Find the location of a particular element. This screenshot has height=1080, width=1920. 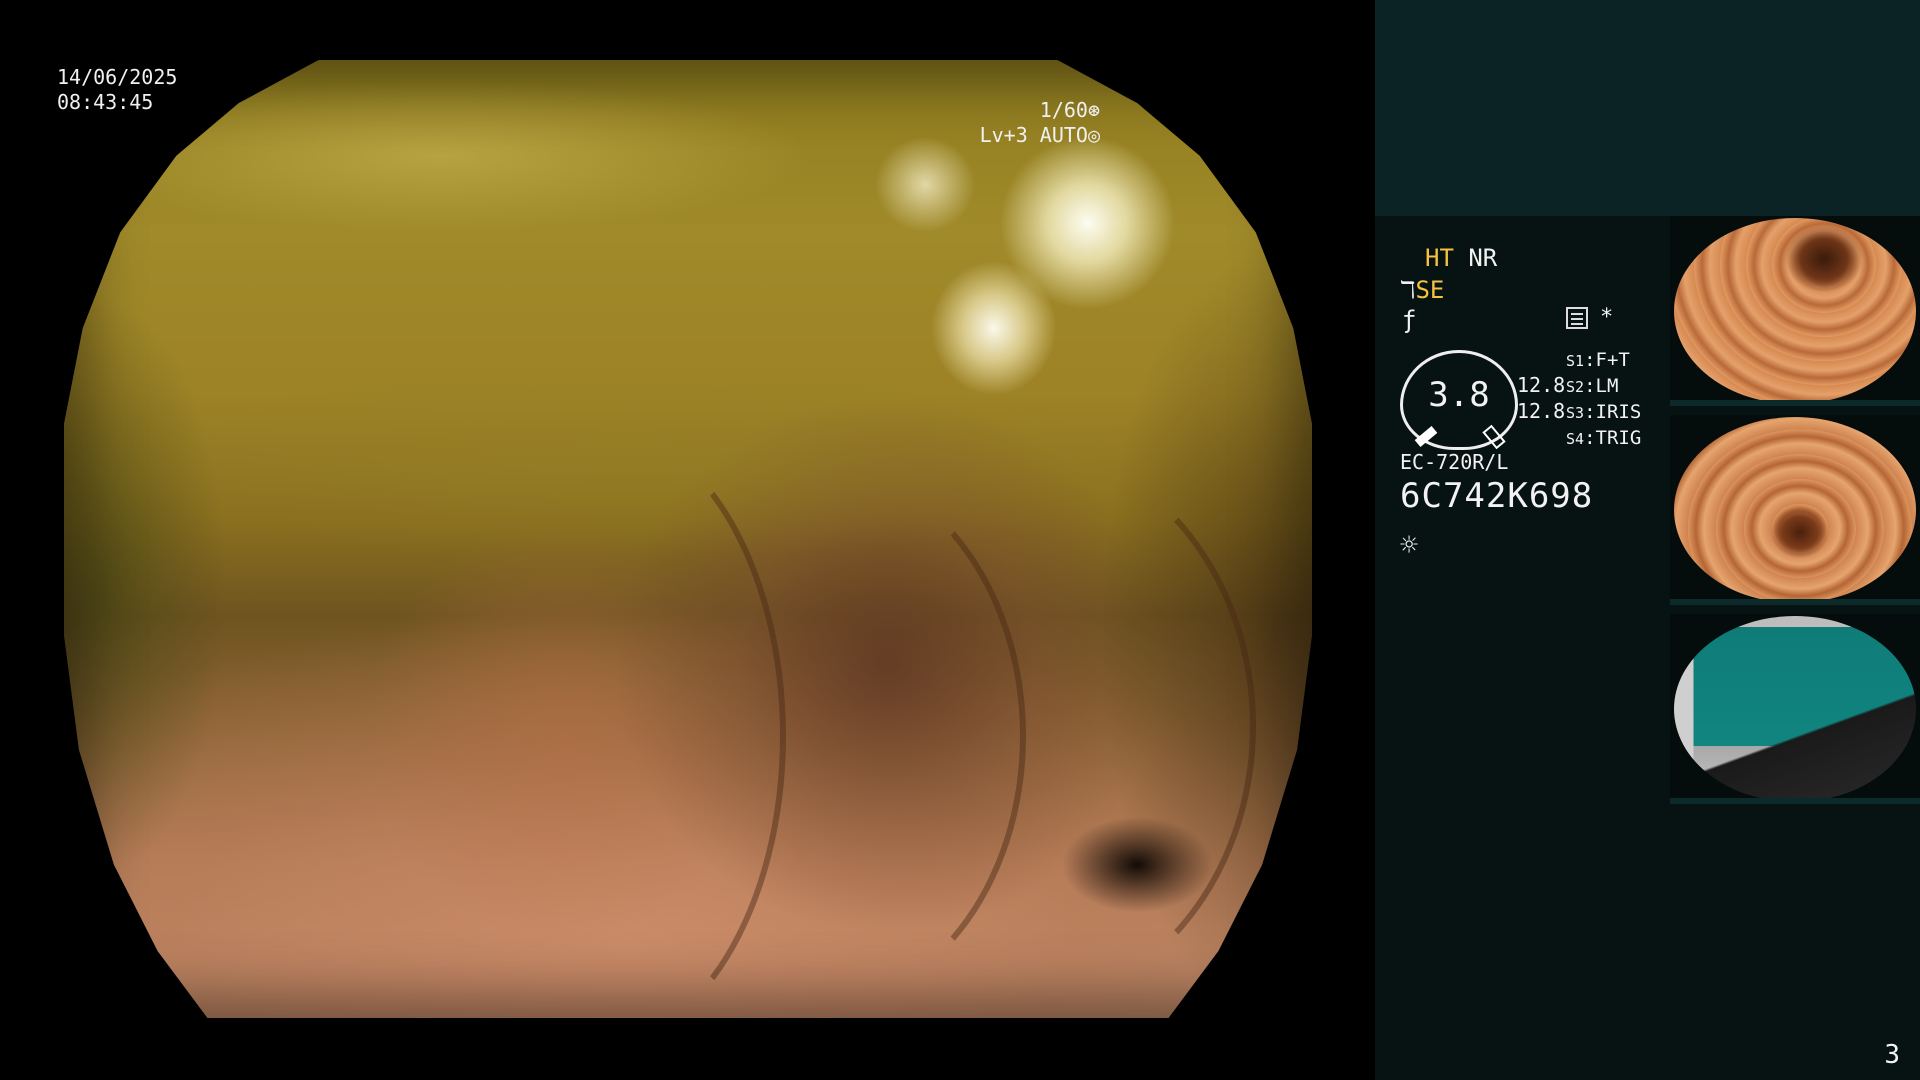

level-mode-text: Lv+3 AUTO is located at coordinates (1033, 135).